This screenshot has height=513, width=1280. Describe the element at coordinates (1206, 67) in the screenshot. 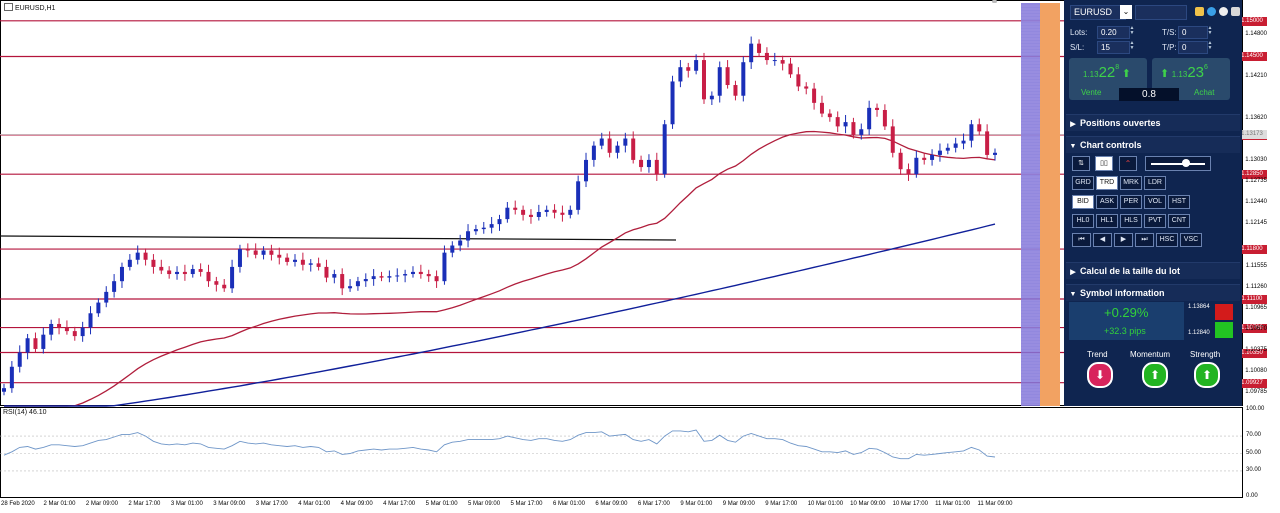

I see `buy-price-sup: 6` at that location.